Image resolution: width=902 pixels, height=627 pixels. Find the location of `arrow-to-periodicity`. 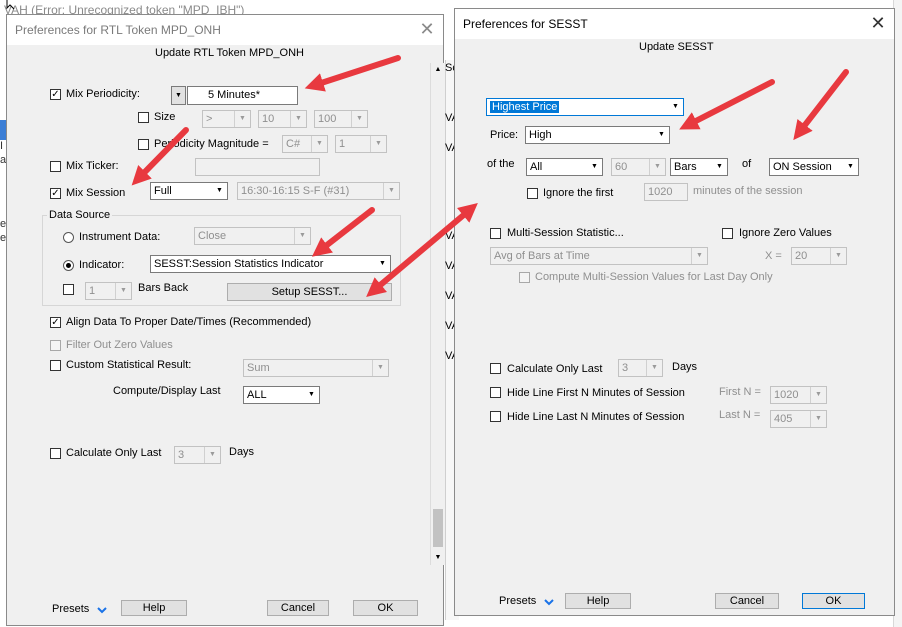

arrow-to-periodicity is located at coordinates (352, 73).